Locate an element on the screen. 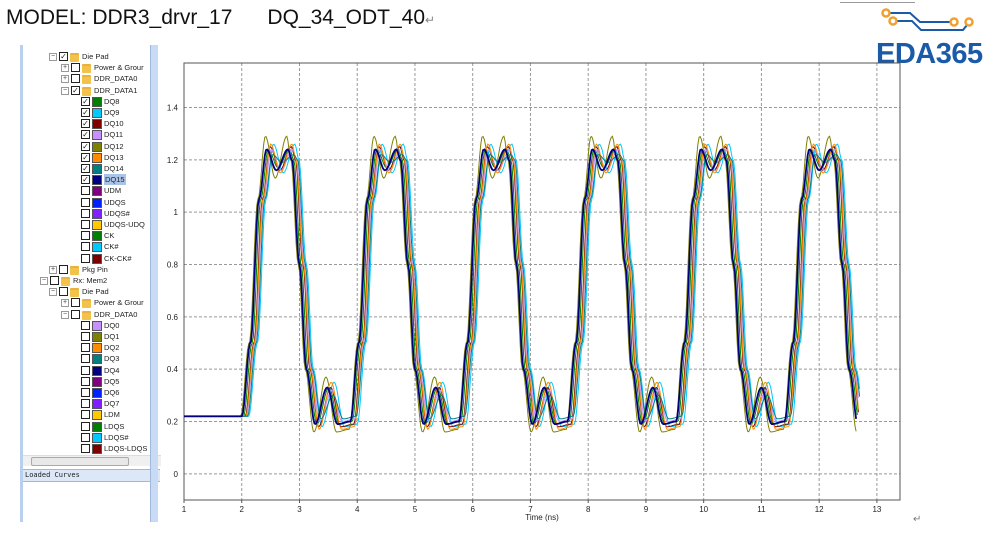 The image size is (1003, 537). x-tick-label: 4 is located at coordinates (357, 509).